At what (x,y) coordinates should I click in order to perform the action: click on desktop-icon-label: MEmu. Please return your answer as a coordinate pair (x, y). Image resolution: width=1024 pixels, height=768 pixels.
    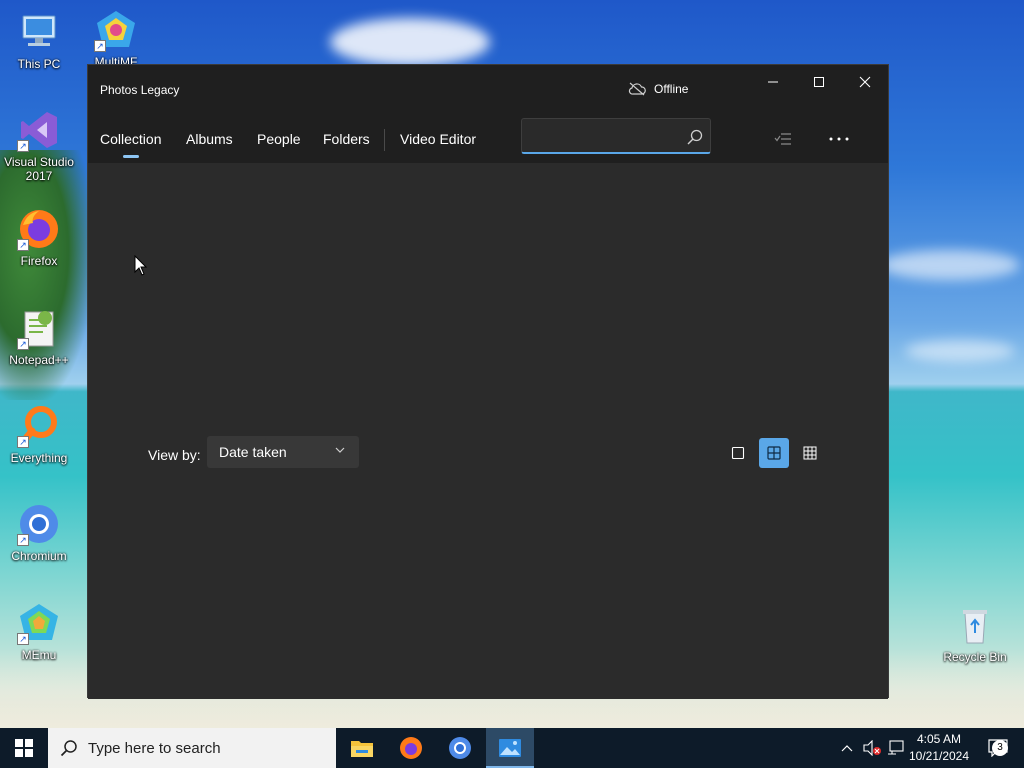
    Looking at the image, I should click on (39, 655).